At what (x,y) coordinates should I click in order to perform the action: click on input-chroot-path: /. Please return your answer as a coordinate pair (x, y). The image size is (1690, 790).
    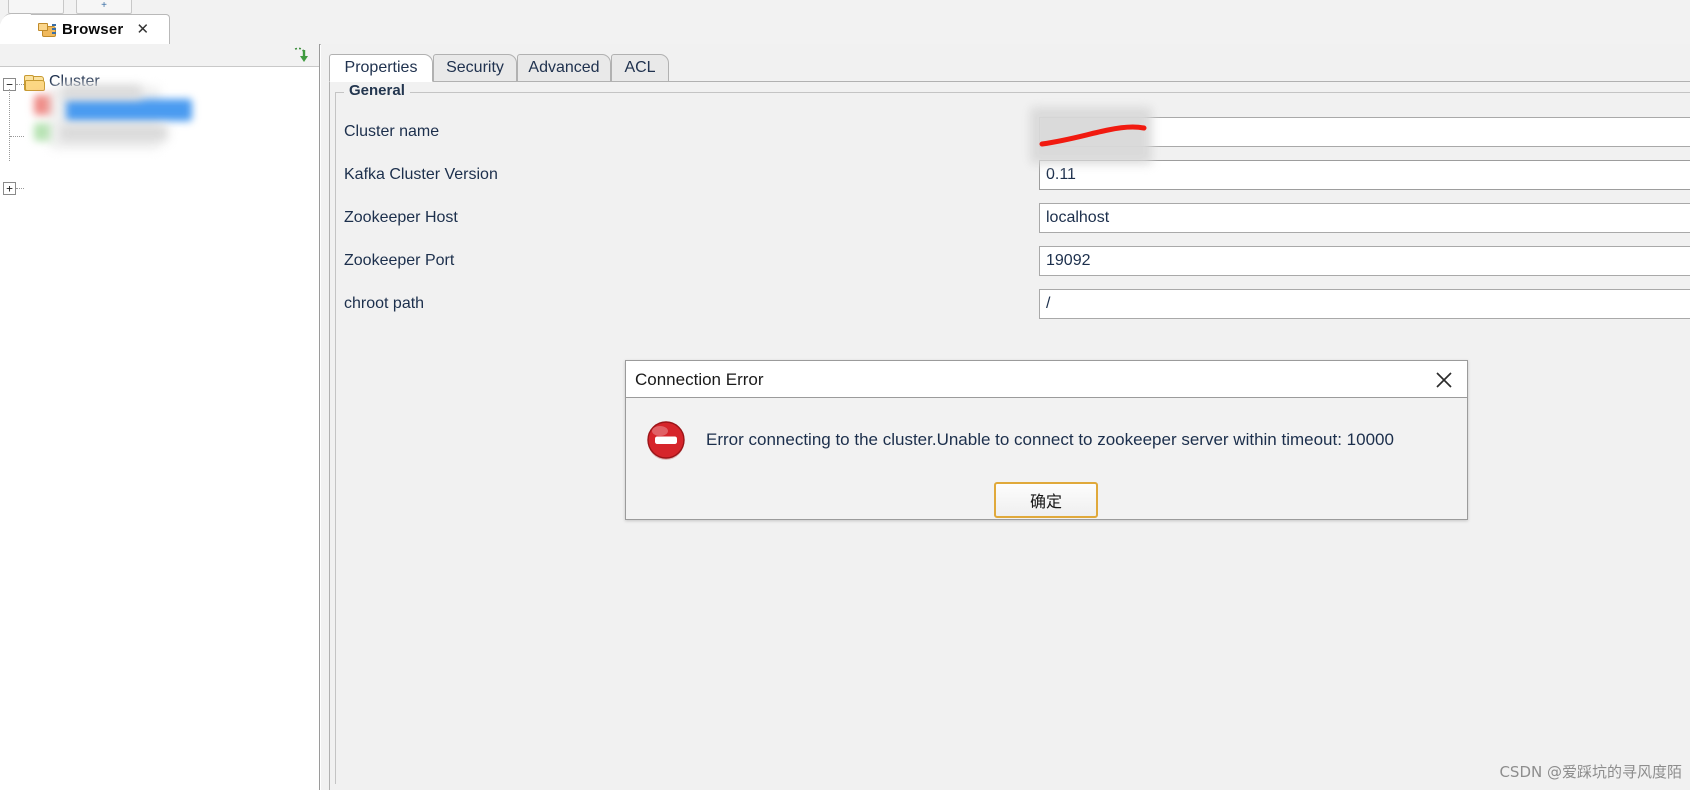
    Looking at the image, I should click on (1364, 304).